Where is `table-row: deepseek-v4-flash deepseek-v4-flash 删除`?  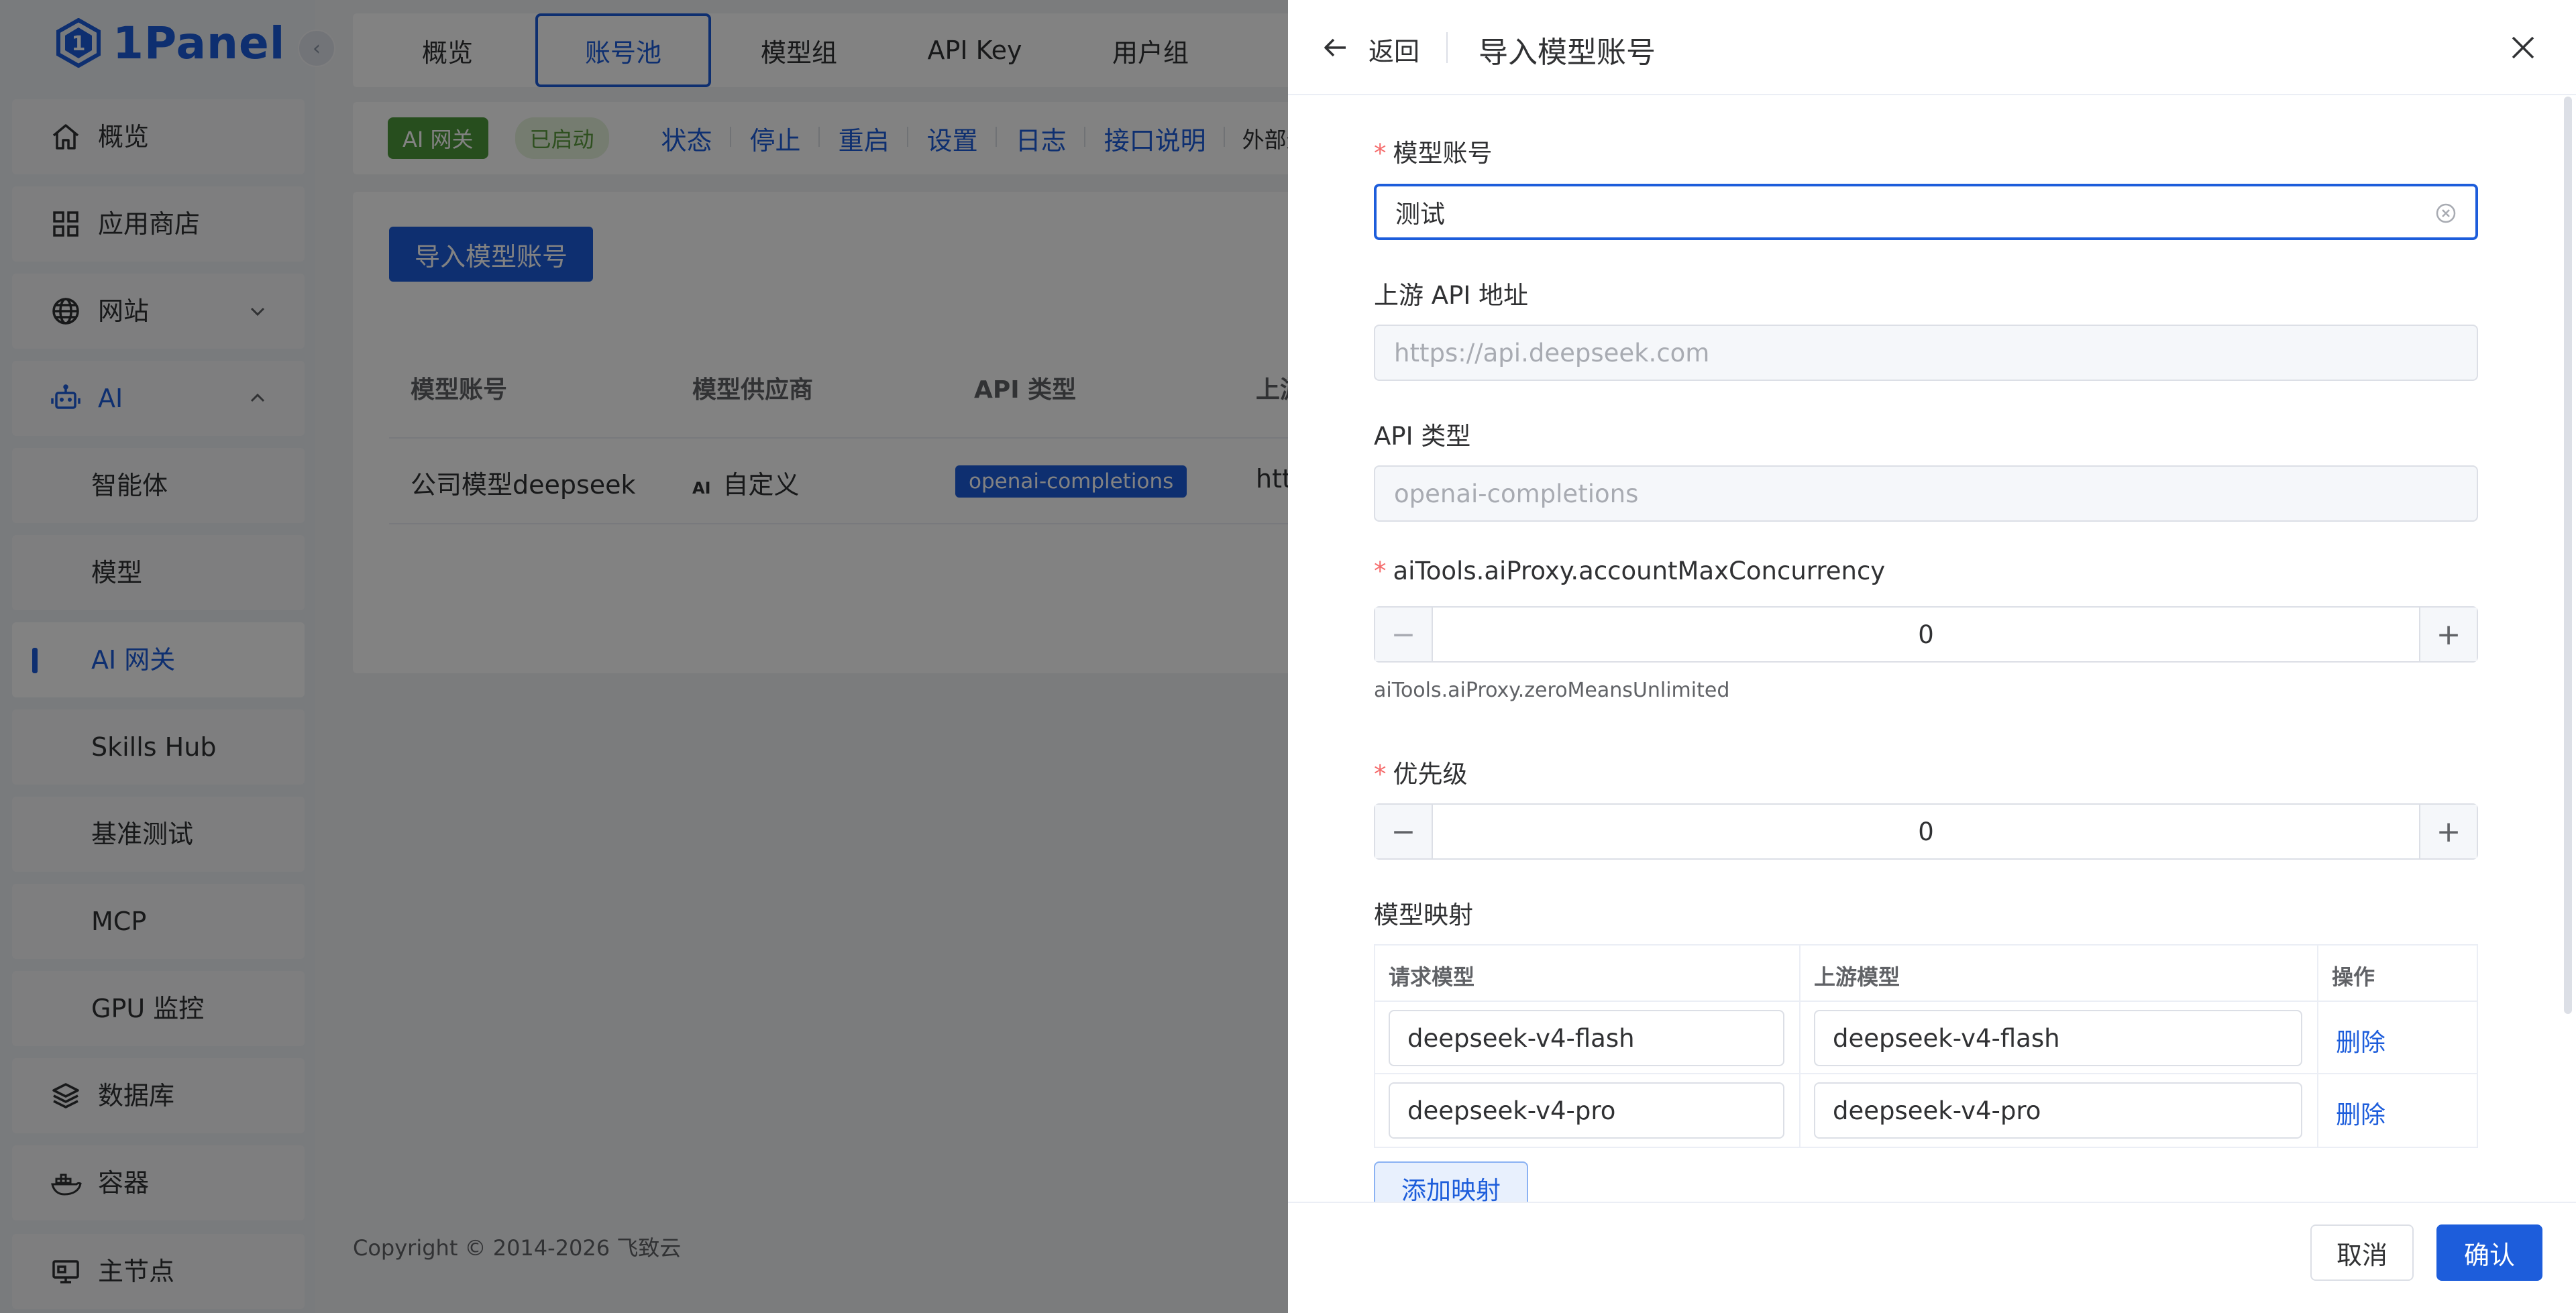
table-row: deepseek-v4-flash deepseek-v4-flash 删除 is located at coordinates (1926, 1038).